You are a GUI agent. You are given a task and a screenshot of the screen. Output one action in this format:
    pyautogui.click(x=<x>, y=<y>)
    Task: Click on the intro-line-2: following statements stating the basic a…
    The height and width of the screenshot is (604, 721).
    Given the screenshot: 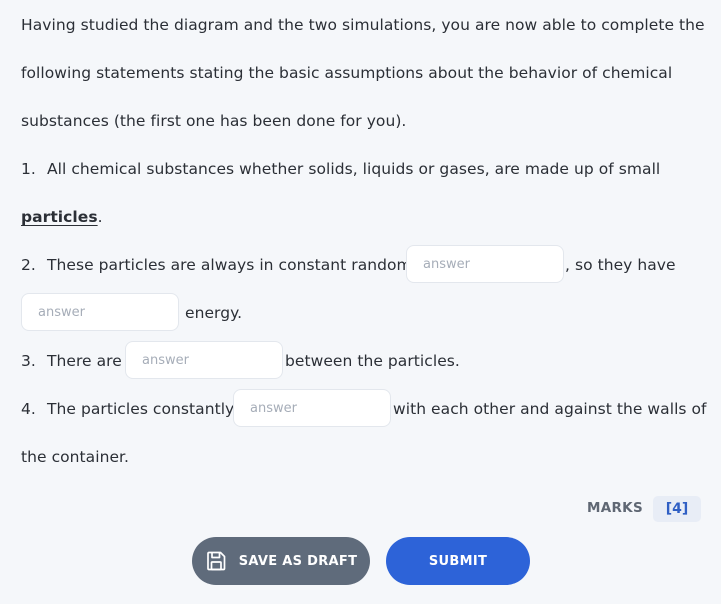 What is the action you would take?
    pyautogui.click(x=347, y=73)
    